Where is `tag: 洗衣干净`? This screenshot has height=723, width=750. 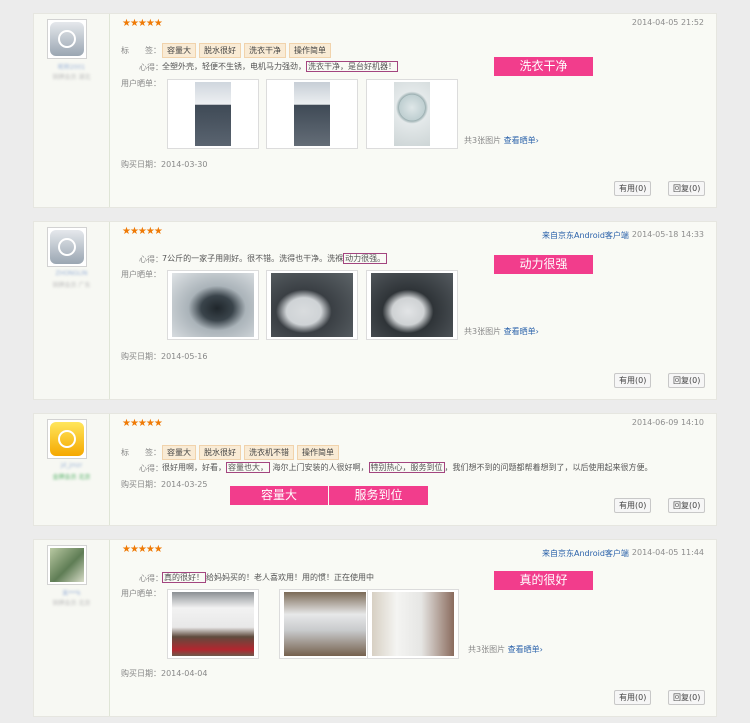
tag: 洗衣干净 is located at coordinates (265, 50).